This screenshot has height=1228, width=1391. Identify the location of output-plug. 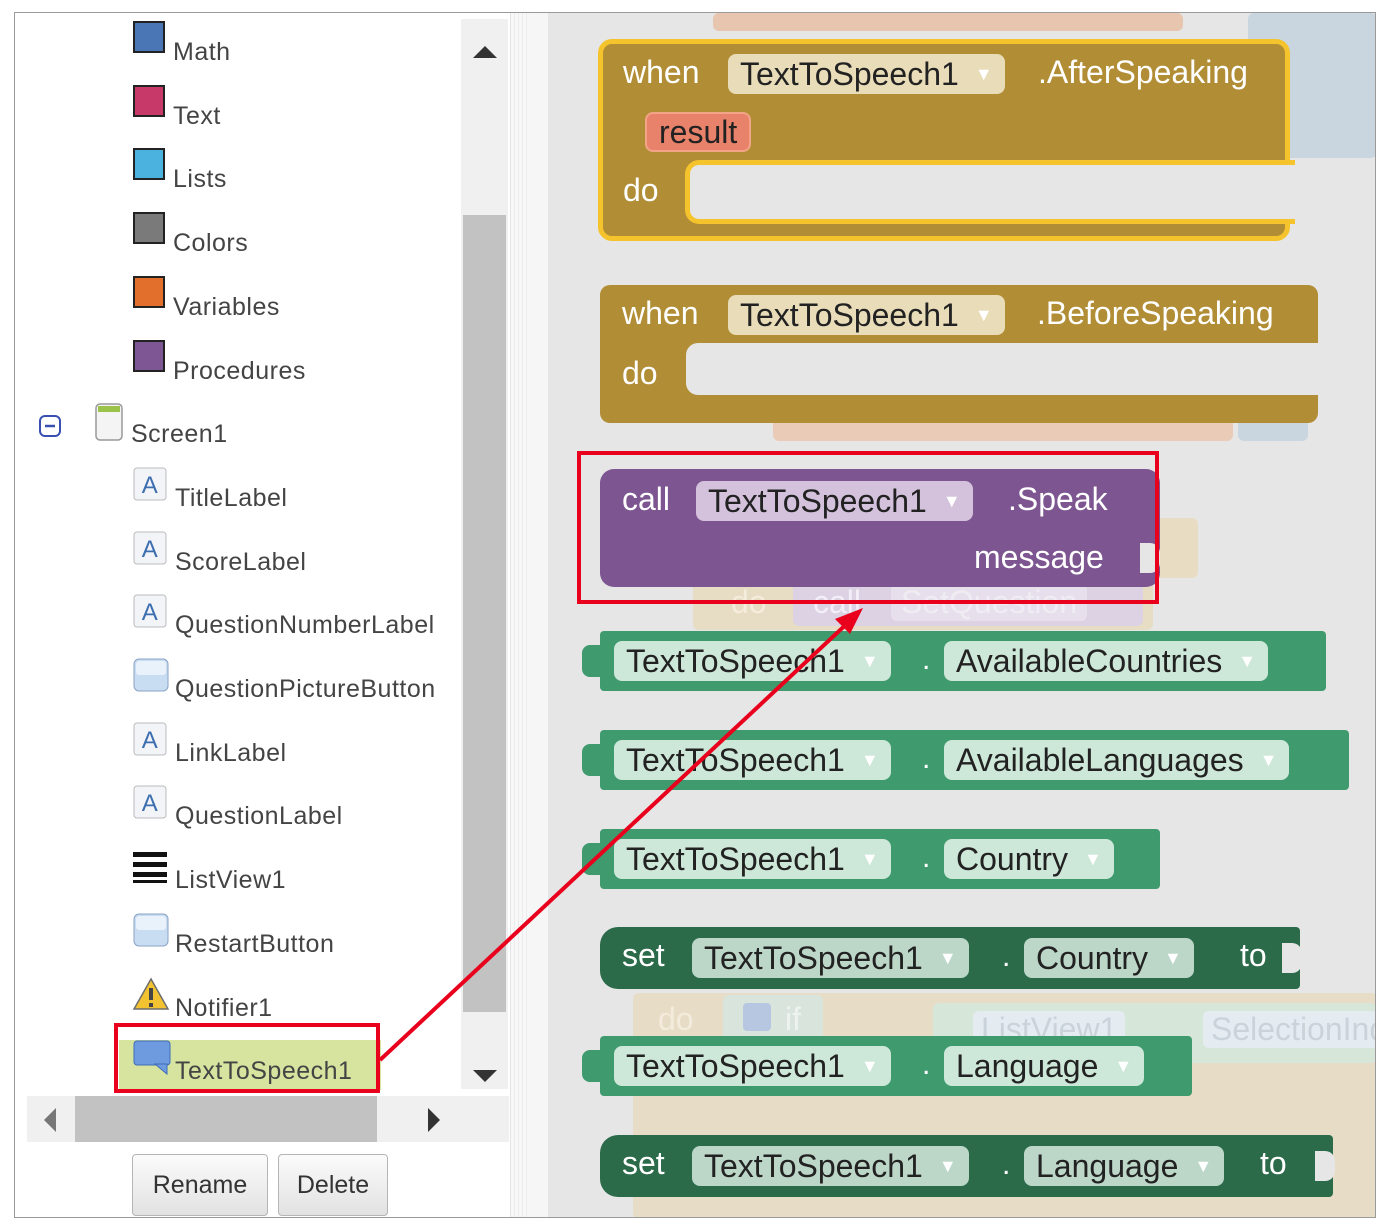
(591, 859).